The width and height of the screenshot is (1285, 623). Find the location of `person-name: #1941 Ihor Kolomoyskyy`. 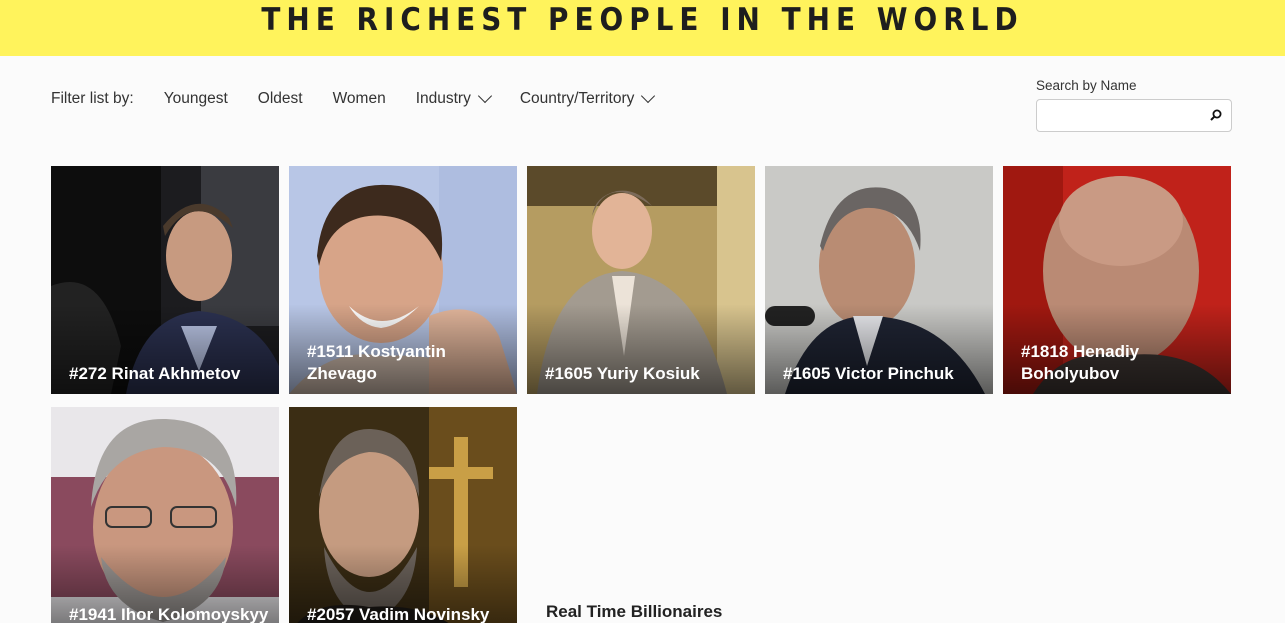

person-name: #1941 Ihor Kolomoyskyy is located at coordinates (169, 614).